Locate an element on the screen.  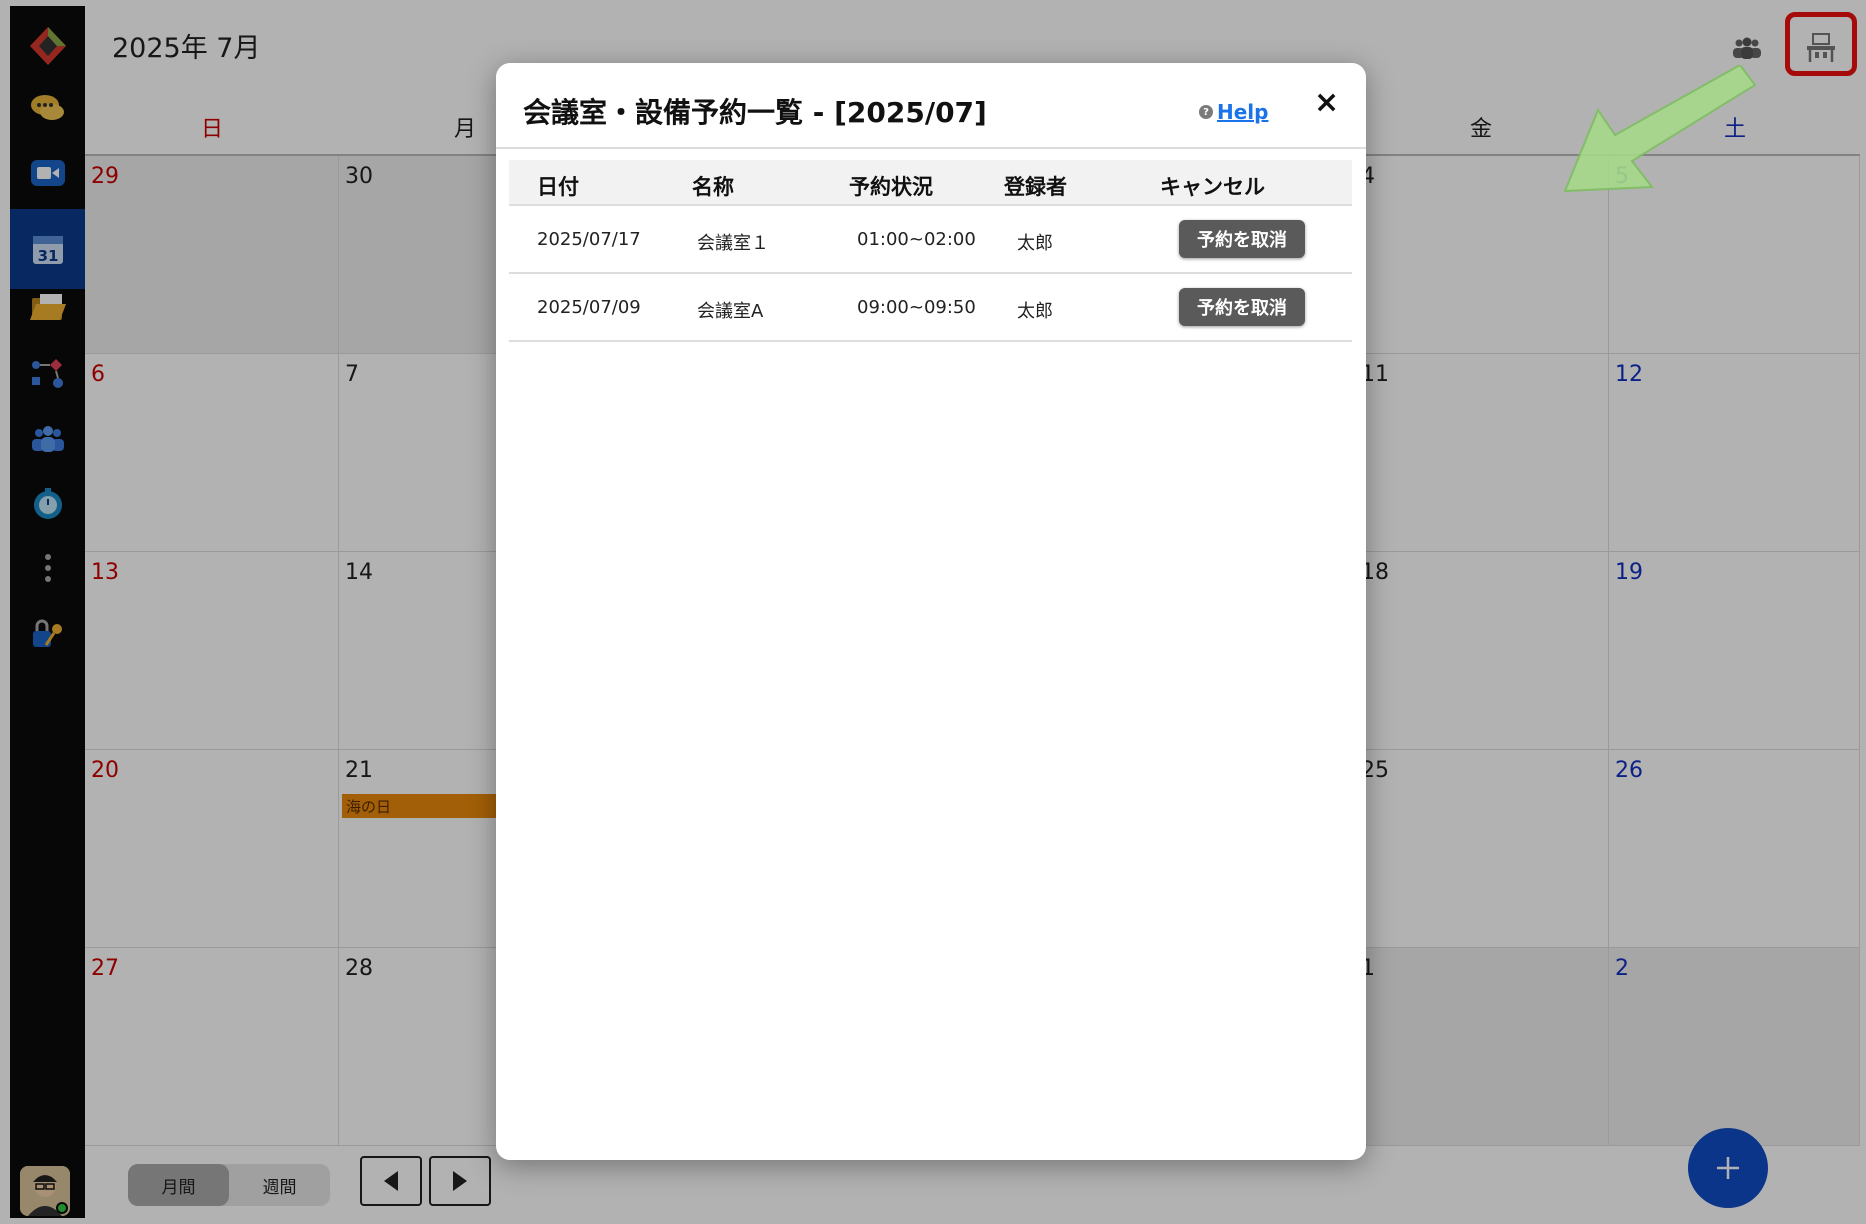
table-header: 日付 名称 予約状況 登録者 キャンセル is located at coordinates (930, 183).